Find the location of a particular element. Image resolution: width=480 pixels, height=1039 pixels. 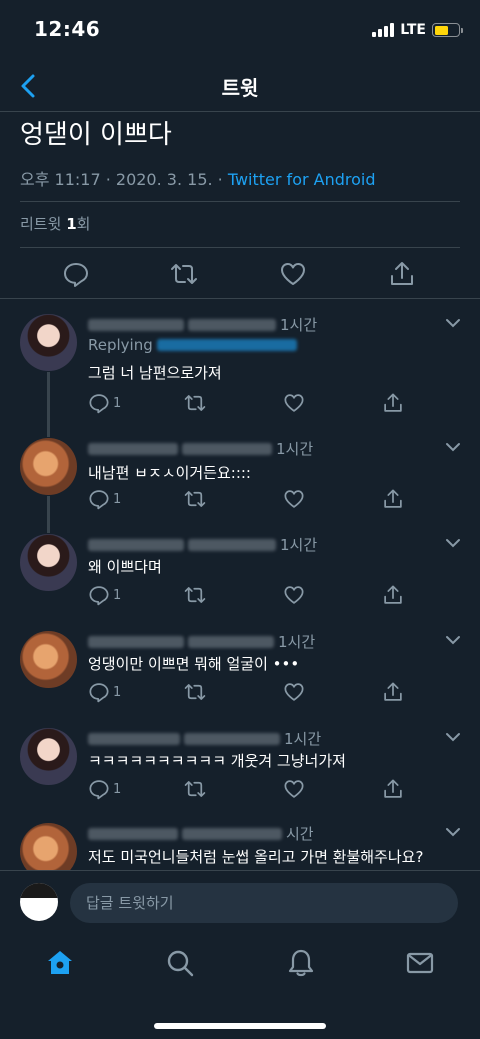

battery-icon is located at coordinates (447, 30).